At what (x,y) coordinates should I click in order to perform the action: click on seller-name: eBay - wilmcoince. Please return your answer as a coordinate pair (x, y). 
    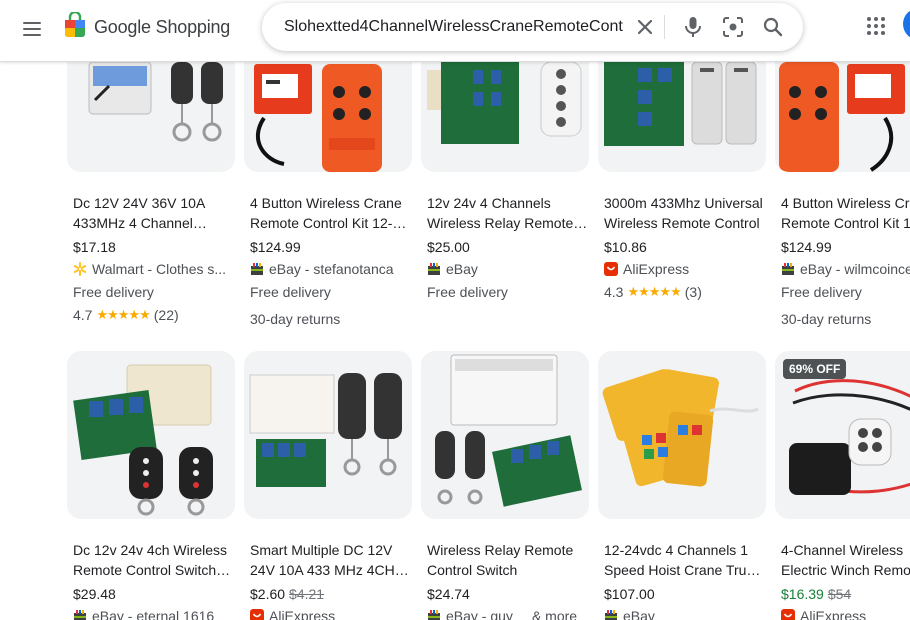
    Looking at the image, I should click on (855, 269).